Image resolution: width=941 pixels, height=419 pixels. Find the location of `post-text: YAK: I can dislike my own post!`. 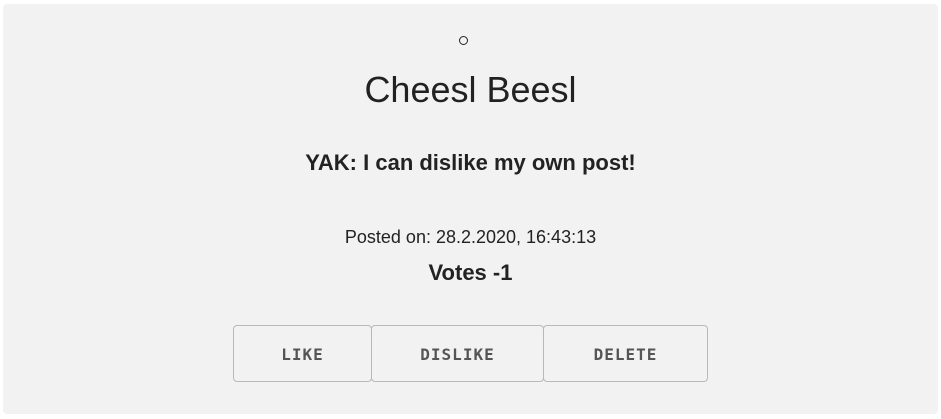

post-text: YAK: I can dislike my own post! is located at coordinates (470, 162).